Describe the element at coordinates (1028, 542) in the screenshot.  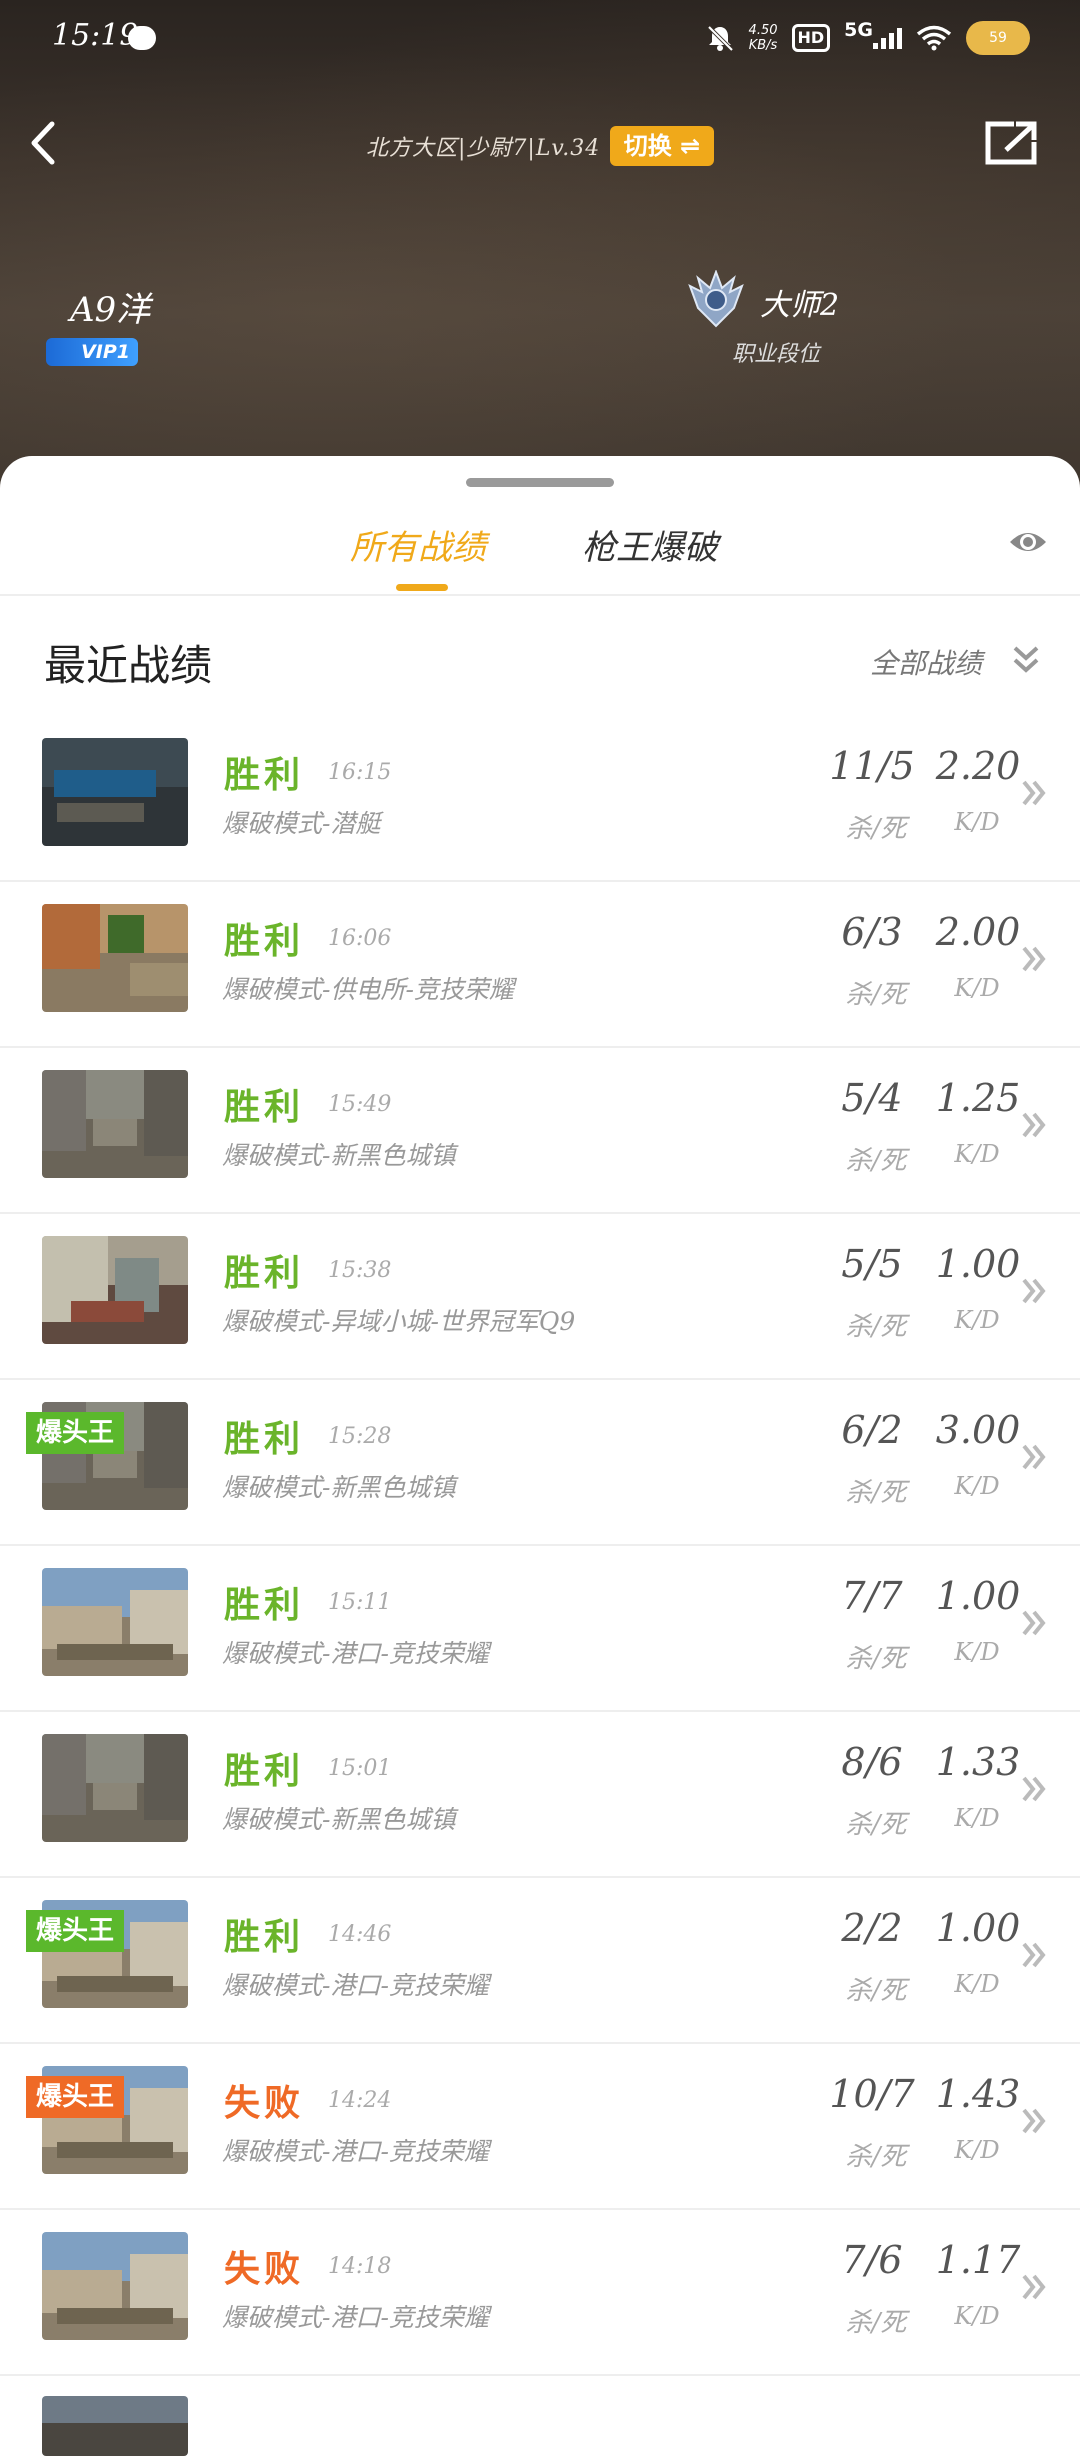
I see `eye-icon` at that location.